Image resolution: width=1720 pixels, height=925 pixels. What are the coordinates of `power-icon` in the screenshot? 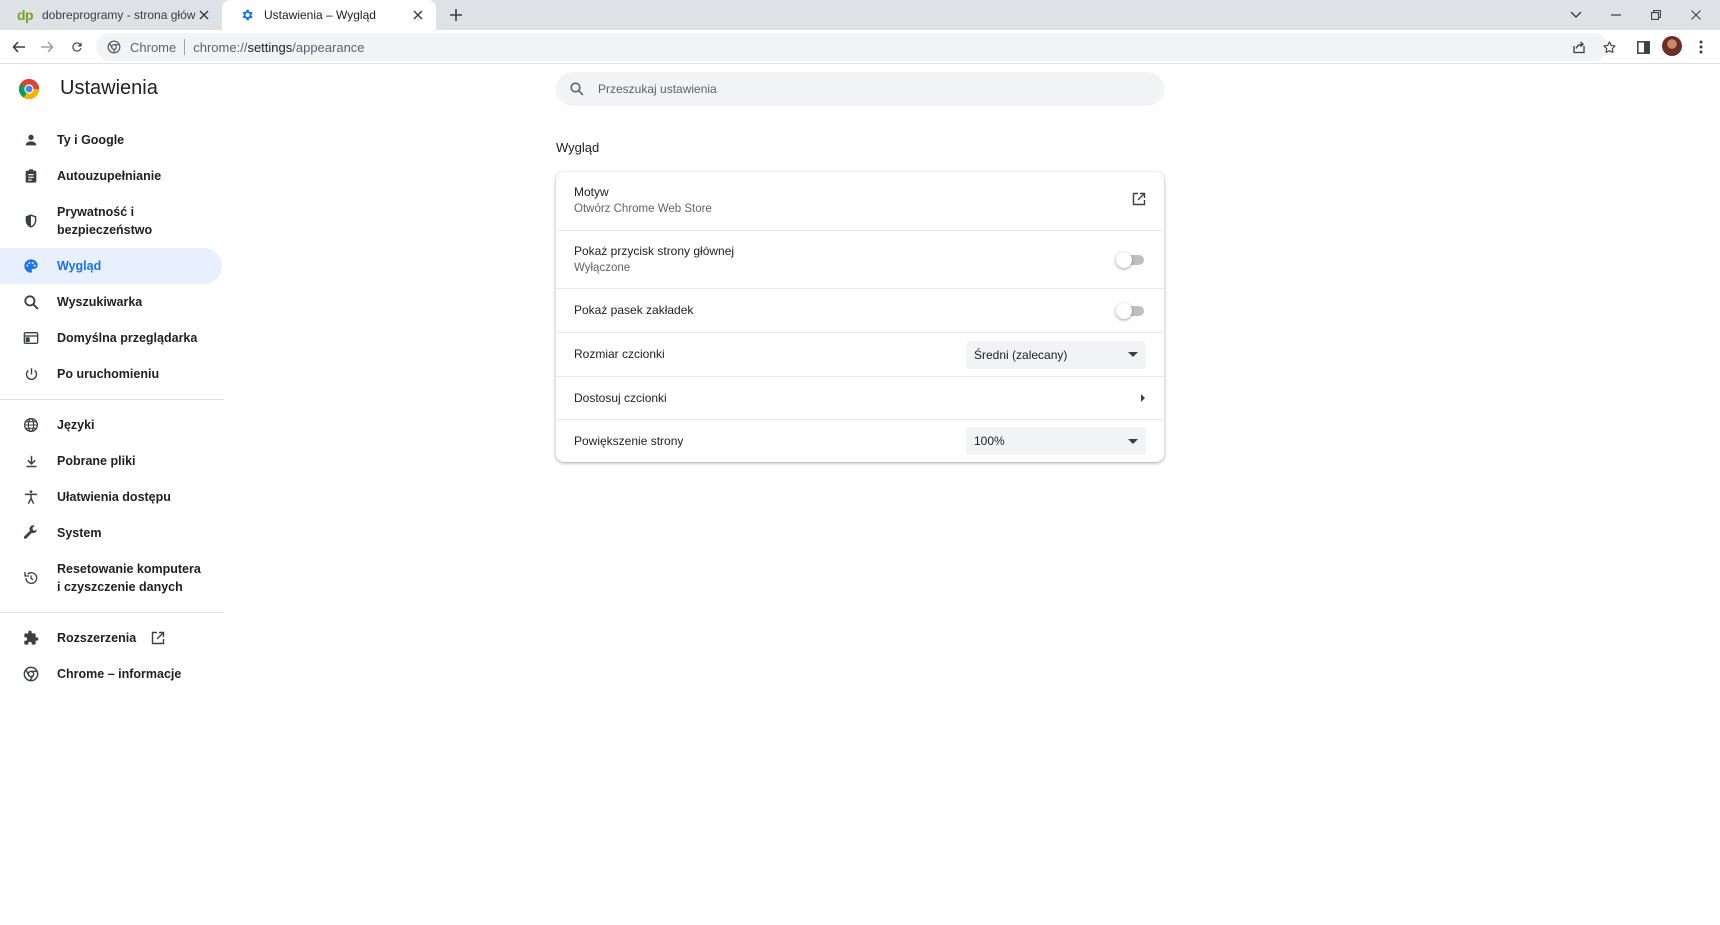 It's located at (31, 374).